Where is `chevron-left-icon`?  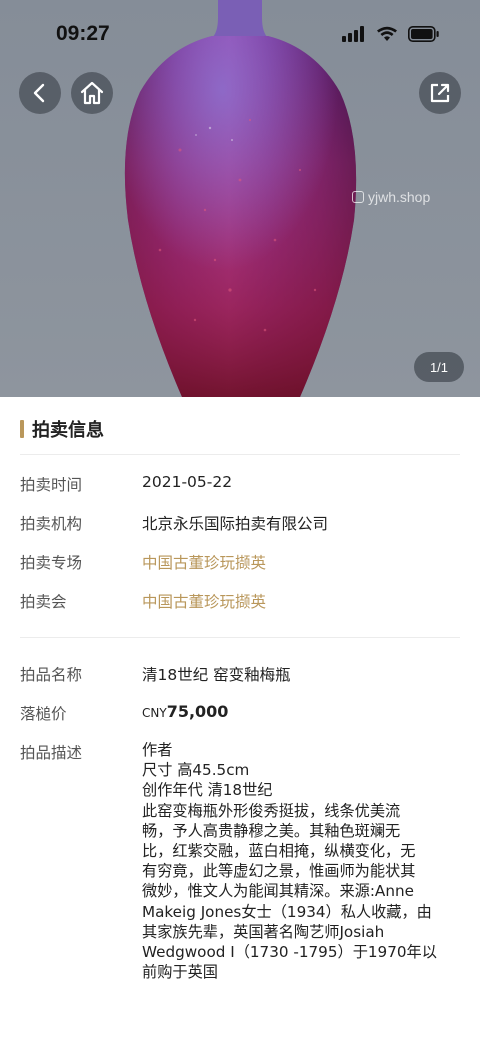 chevron-left-icon is located at coordinates (39, 93).